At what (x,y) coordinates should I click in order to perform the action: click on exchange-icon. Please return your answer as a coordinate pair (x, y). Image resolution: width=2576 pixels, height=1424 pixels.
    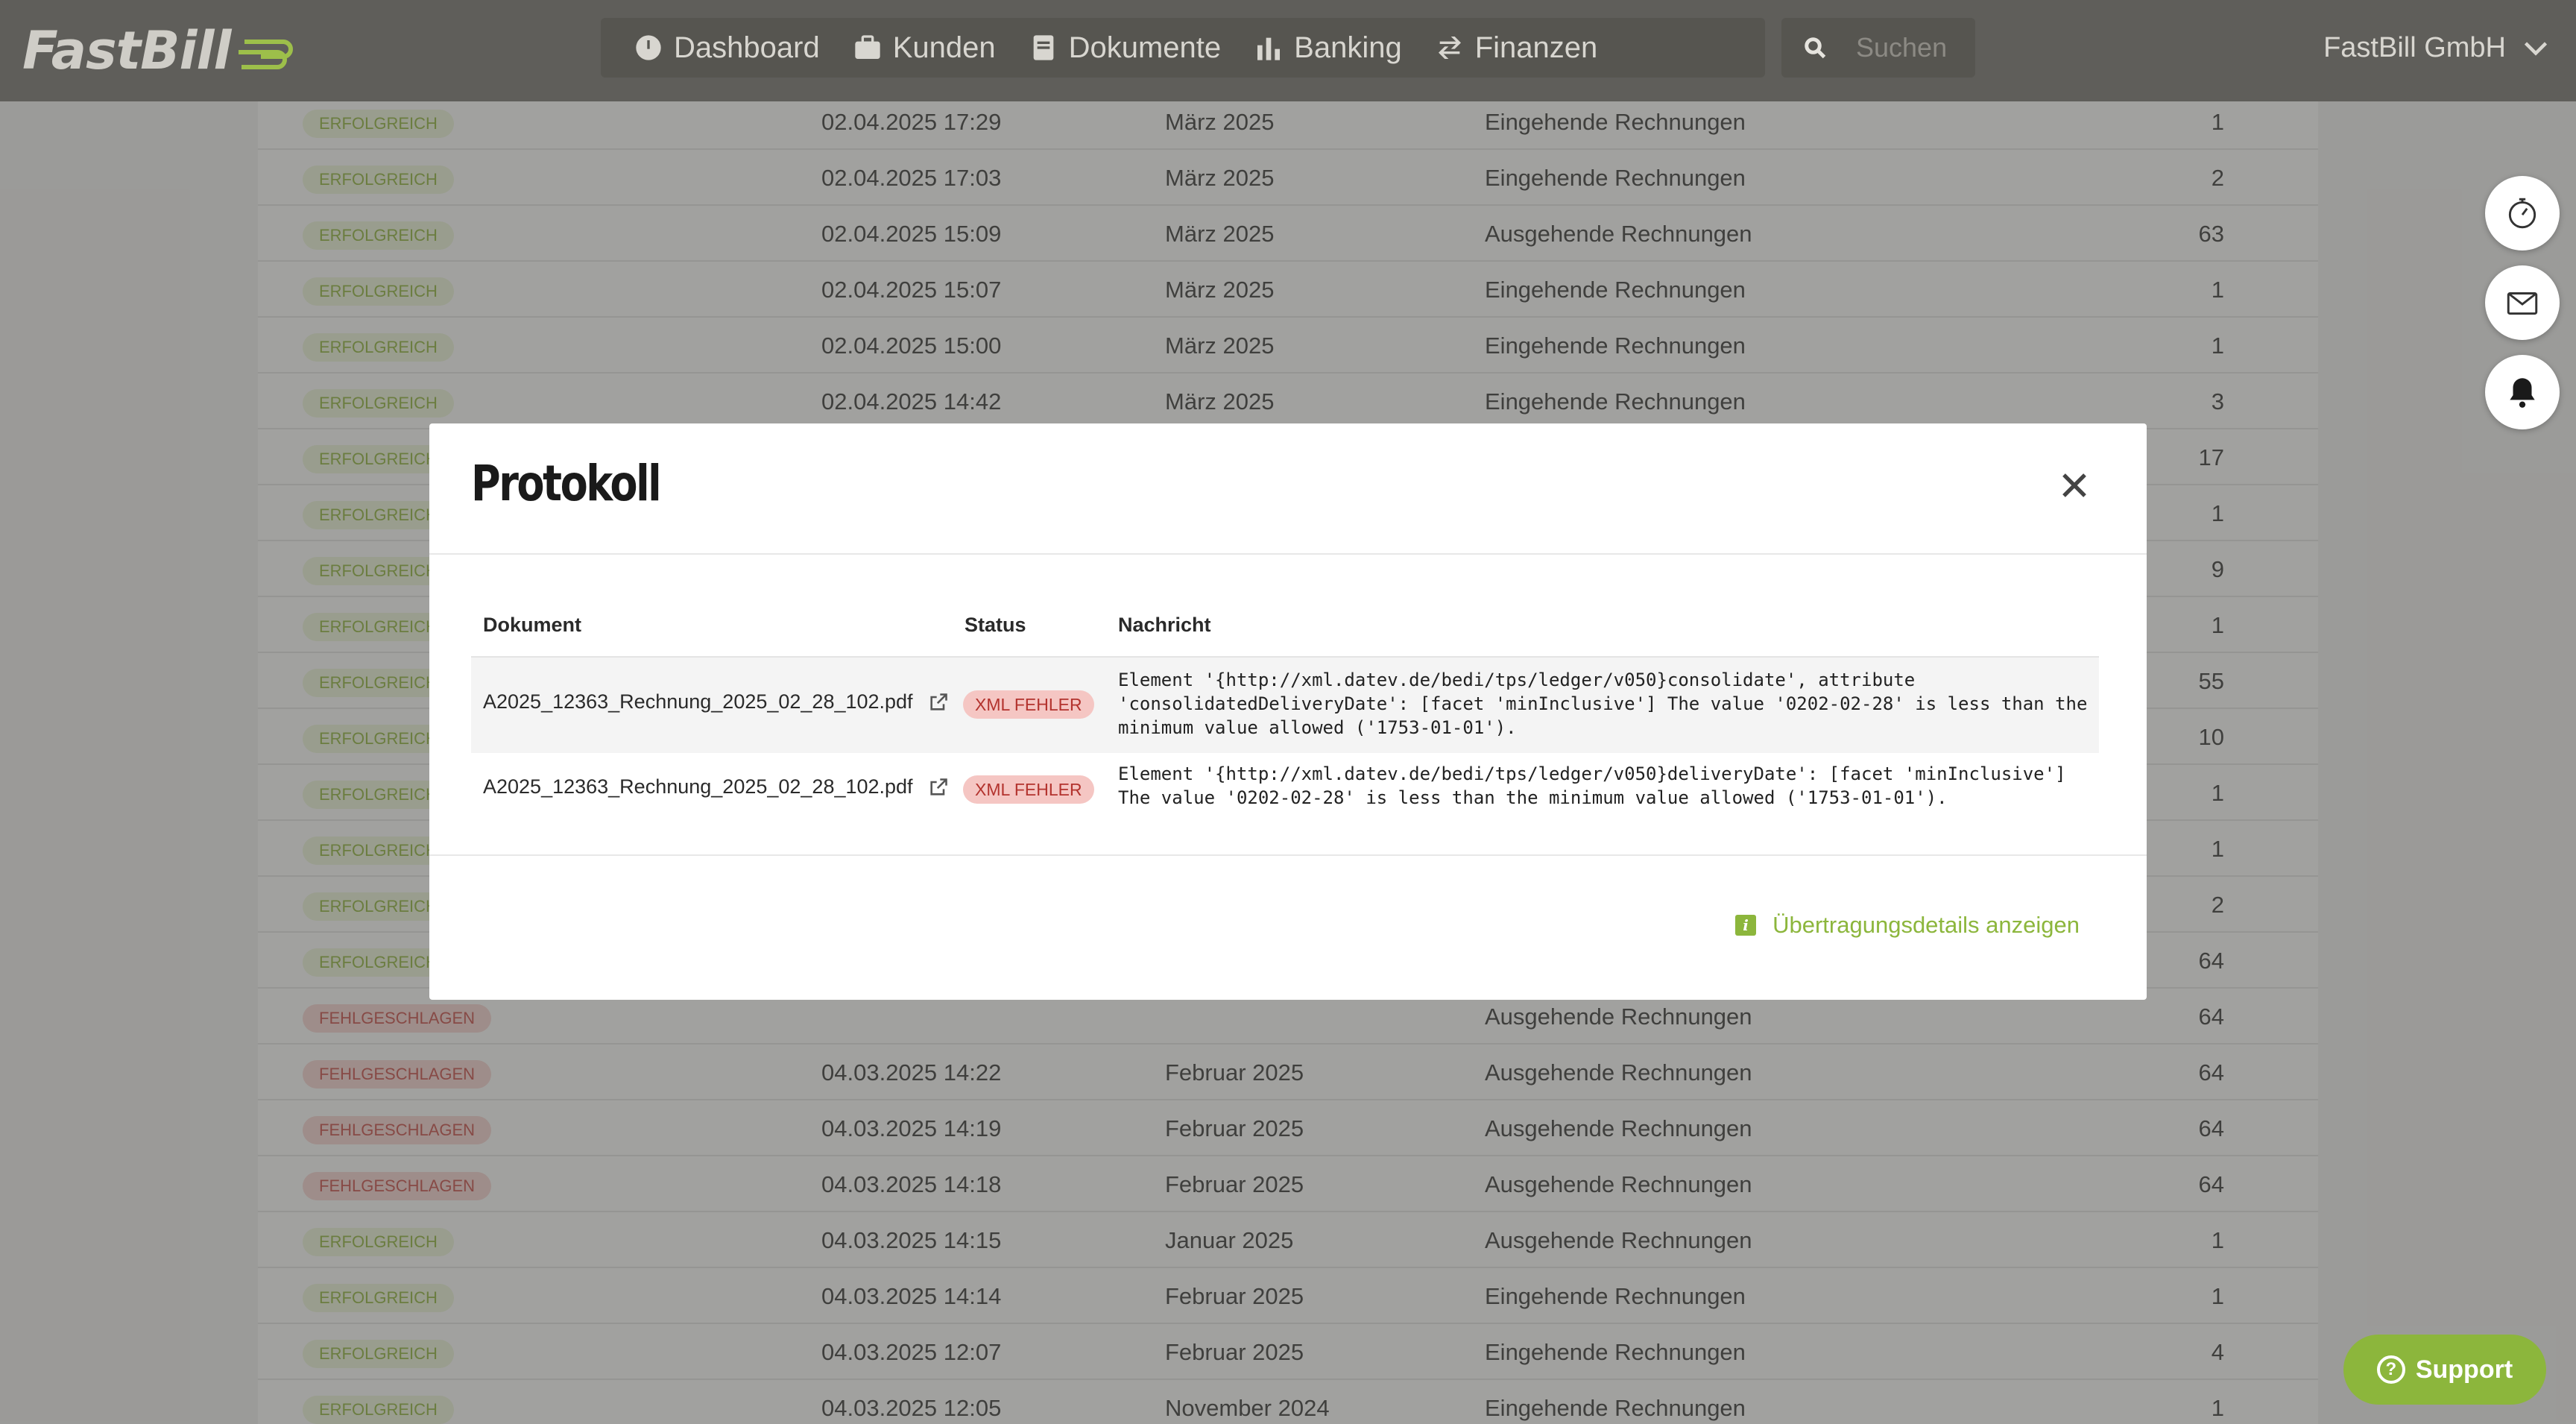
    Looking at the image, I should click on (1449, 48).